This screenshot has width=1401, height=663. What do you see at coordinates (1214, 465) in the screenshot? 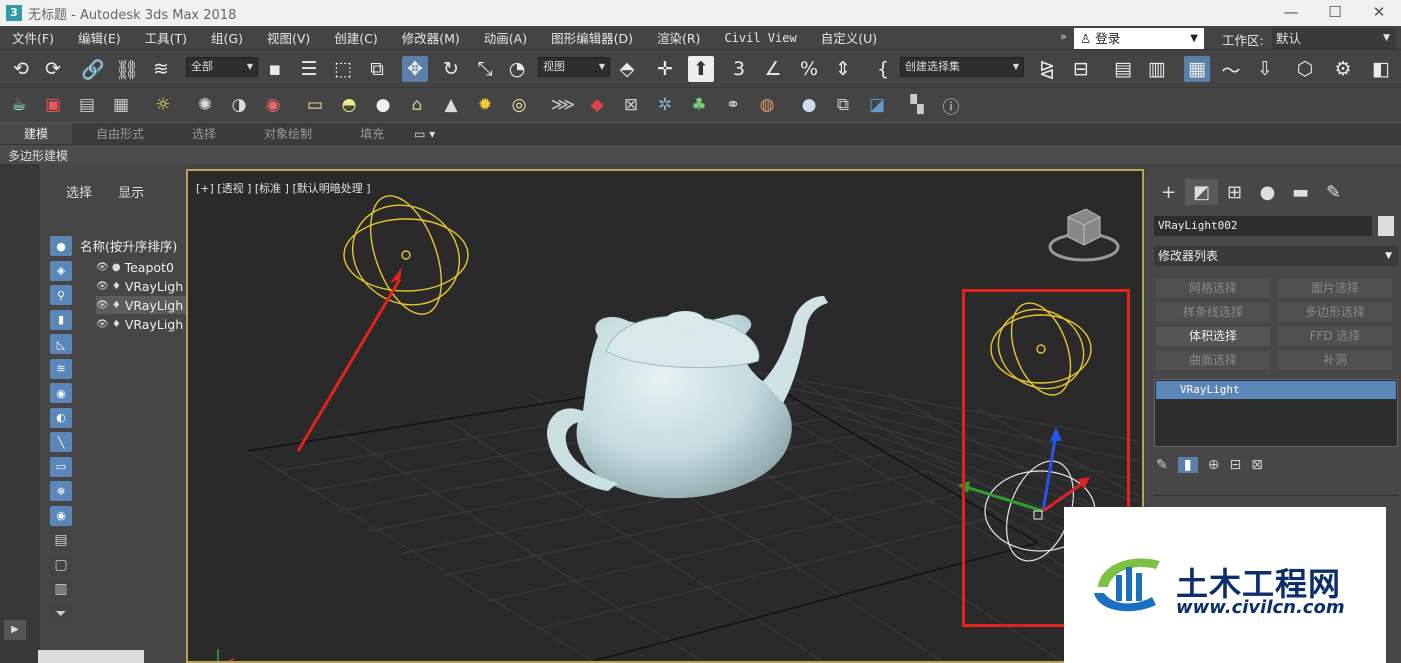
I see `make-unique-icon: ⊕` at bounding box center [1214, 465].